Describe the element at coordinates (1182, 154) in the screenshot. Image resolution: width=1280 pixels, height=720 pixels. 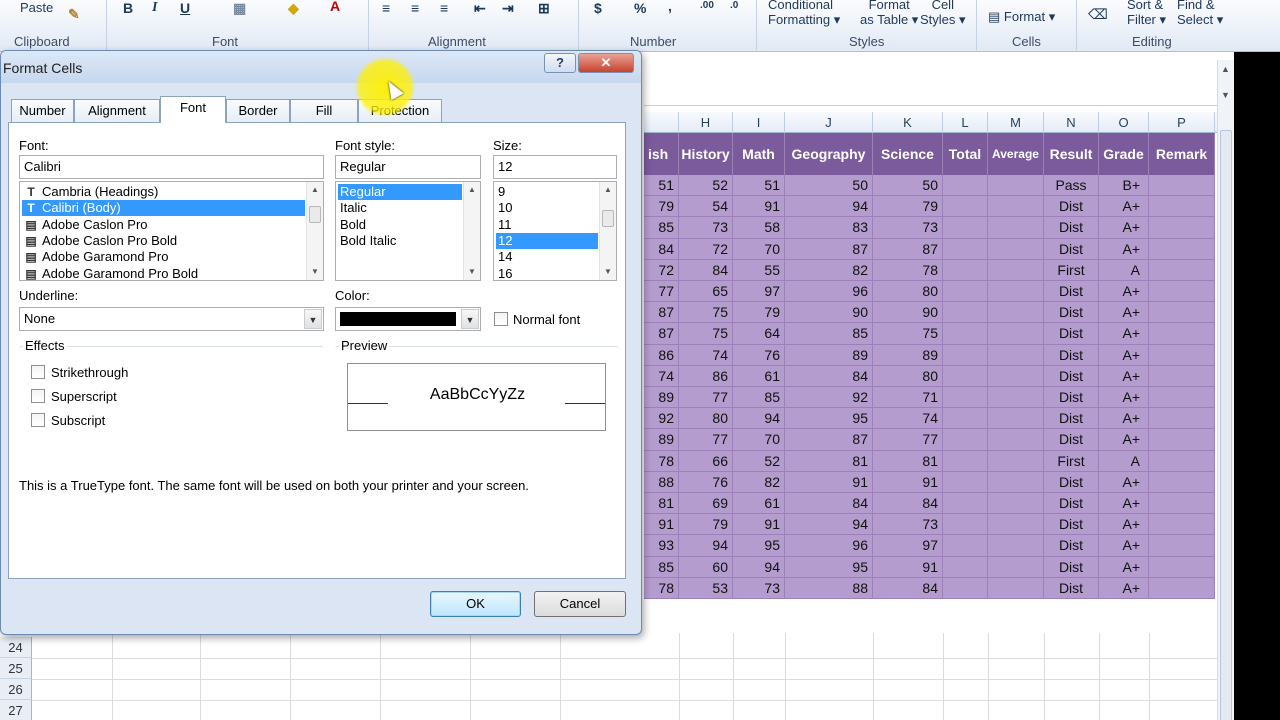
I see `table-header-cell: Remark` at that location.